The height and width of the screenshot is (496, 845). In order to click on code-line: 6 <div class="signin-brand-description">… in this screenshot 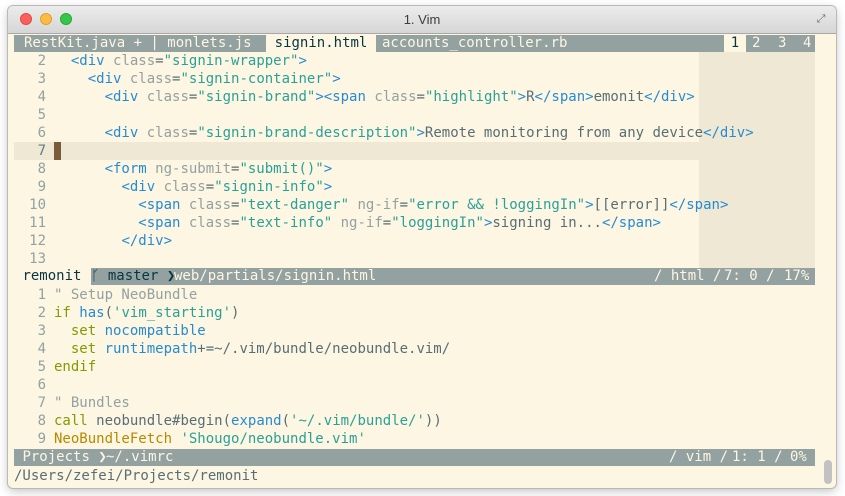, I will do `click(414, 133)`.